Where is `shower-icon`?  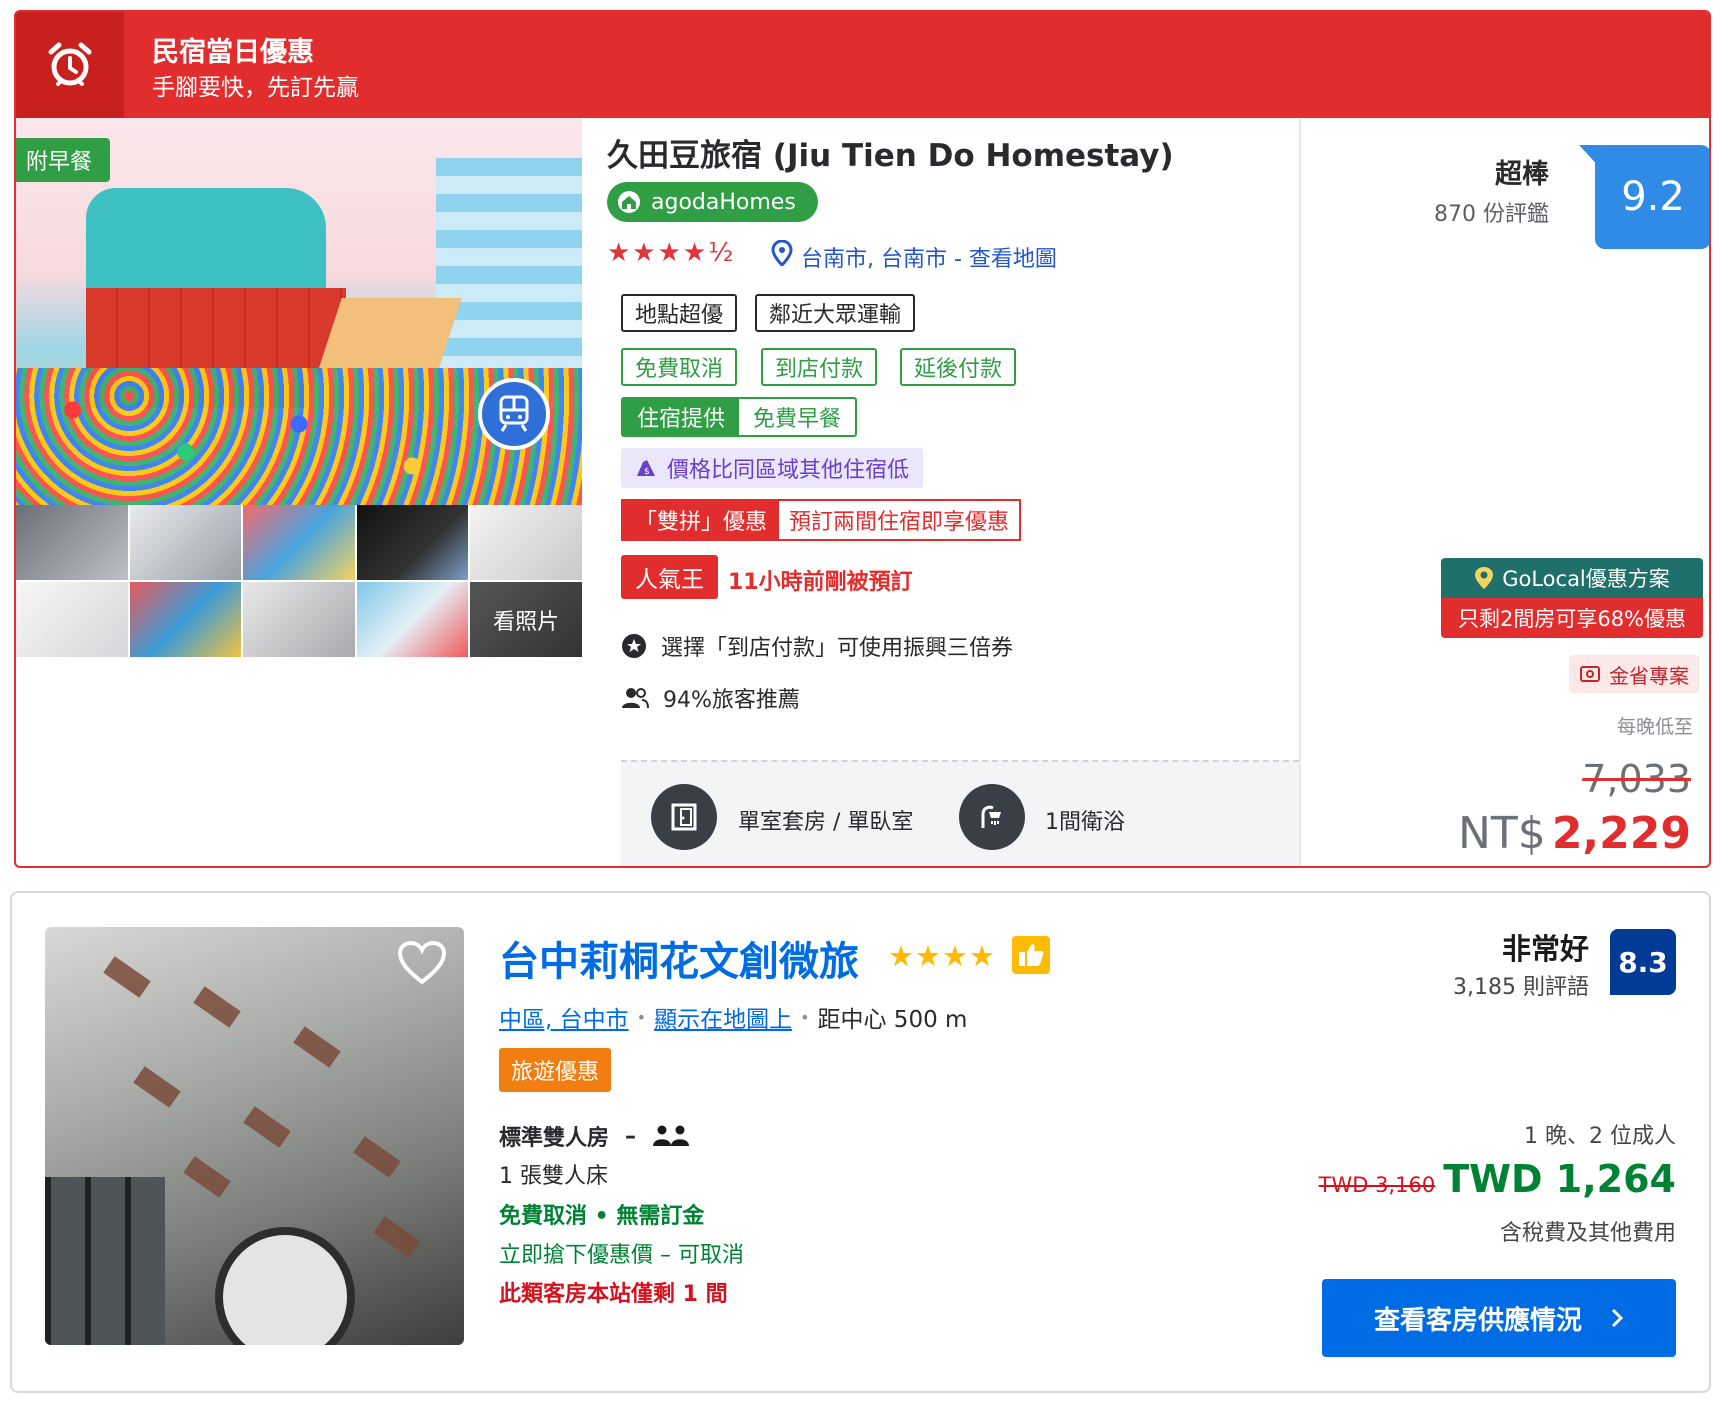
shower-icon is located at coordinates (992, 817).